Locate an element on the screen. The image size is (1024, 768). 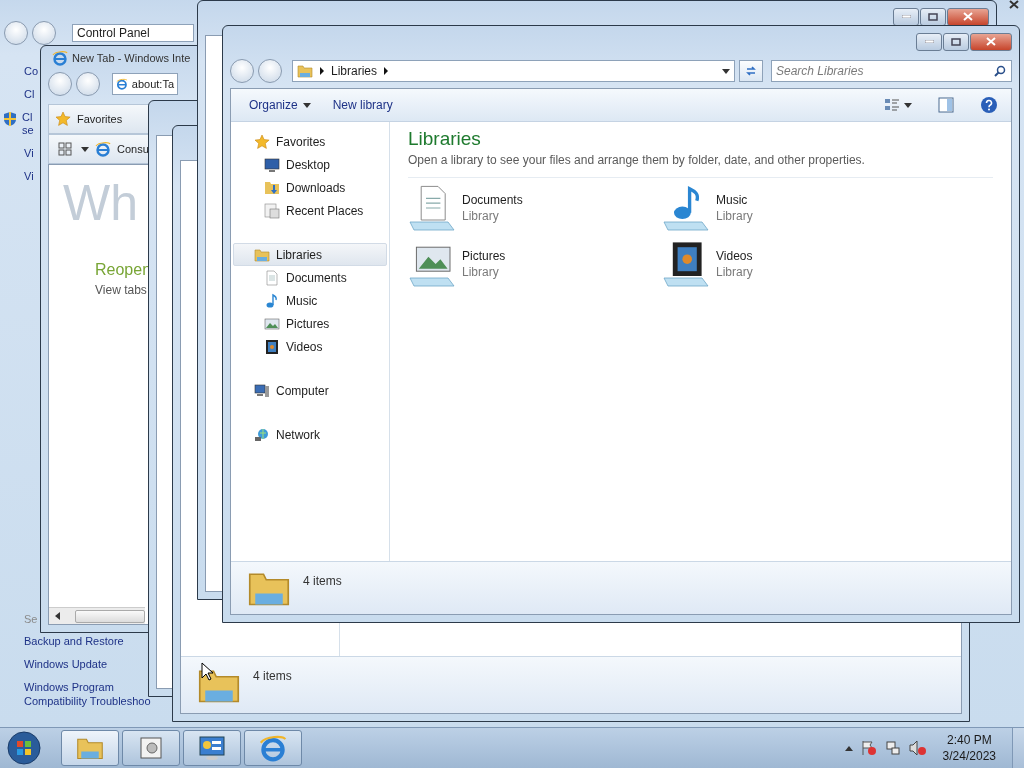
tab-grid-button is located at coordinates (65, 149).